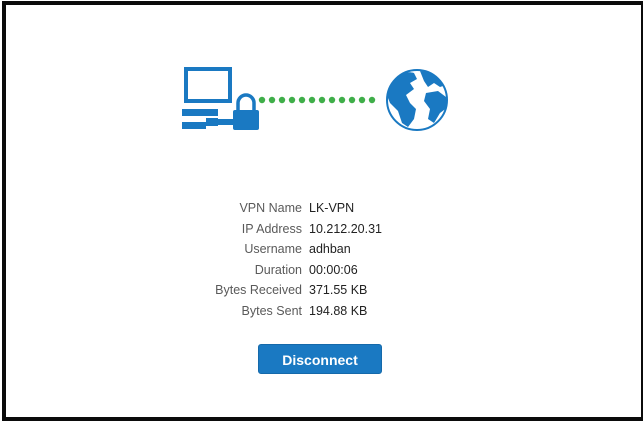 The width and height of the screenshot is (643, 421). Describe the element at coordinates (338, 290) in the screenshot. I see `detail-value: 371.55 KB` at that location.